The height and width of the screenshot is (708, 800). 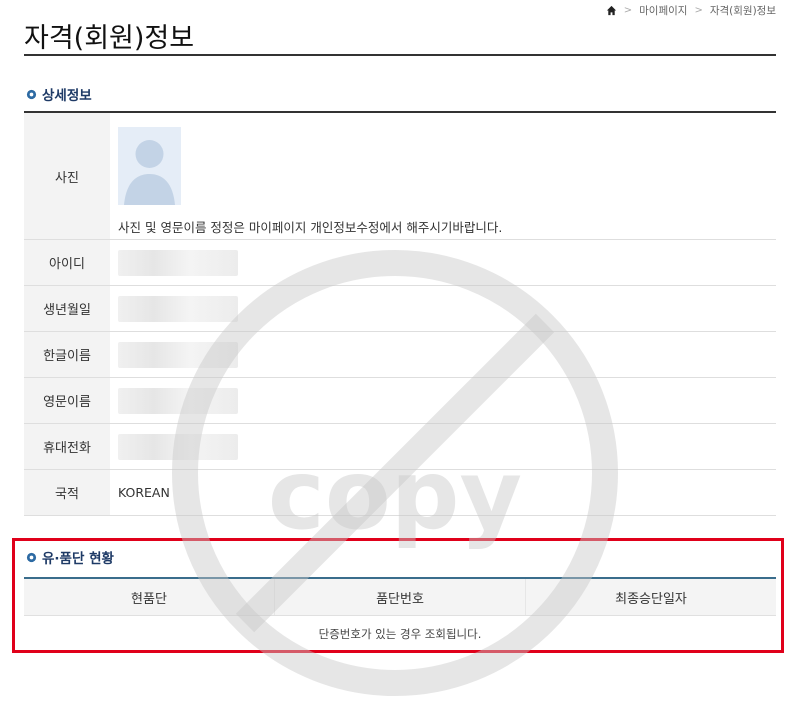 What do you see at coordinates (67, 96) in the screenshot?
I see `detail-section-label: 상세정보` at bounding box center [67, 96].